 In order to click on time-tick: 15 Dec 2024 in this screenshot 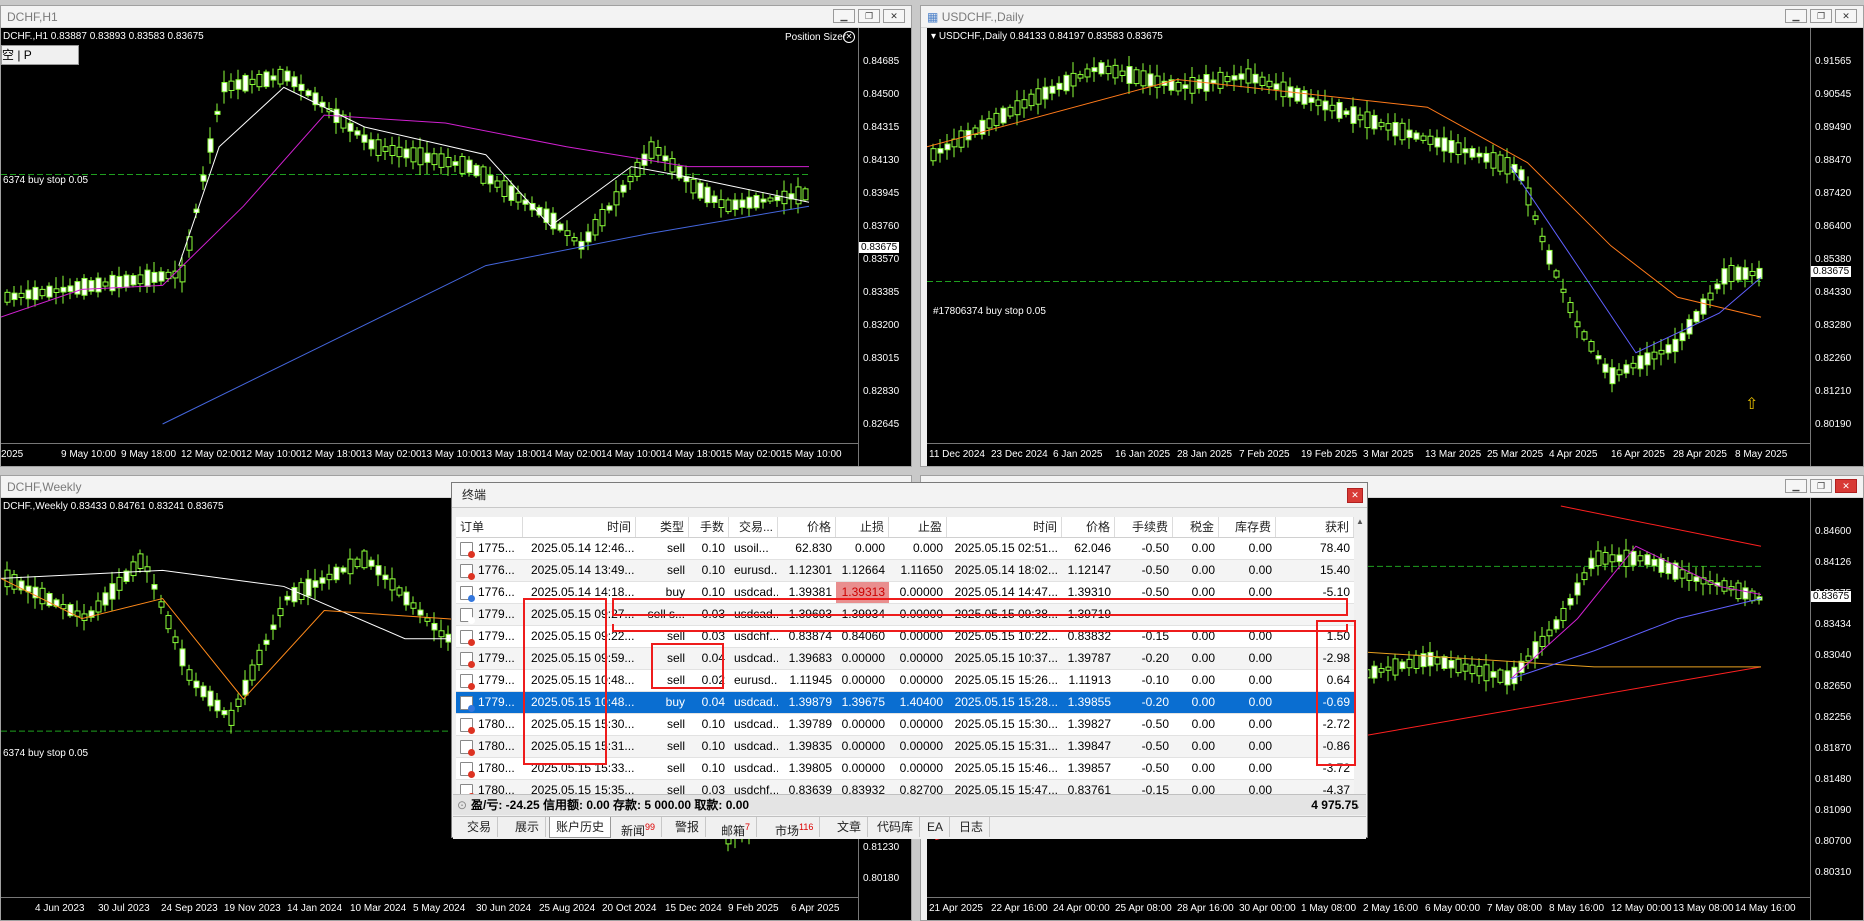, I will do `click(693, 908)`.